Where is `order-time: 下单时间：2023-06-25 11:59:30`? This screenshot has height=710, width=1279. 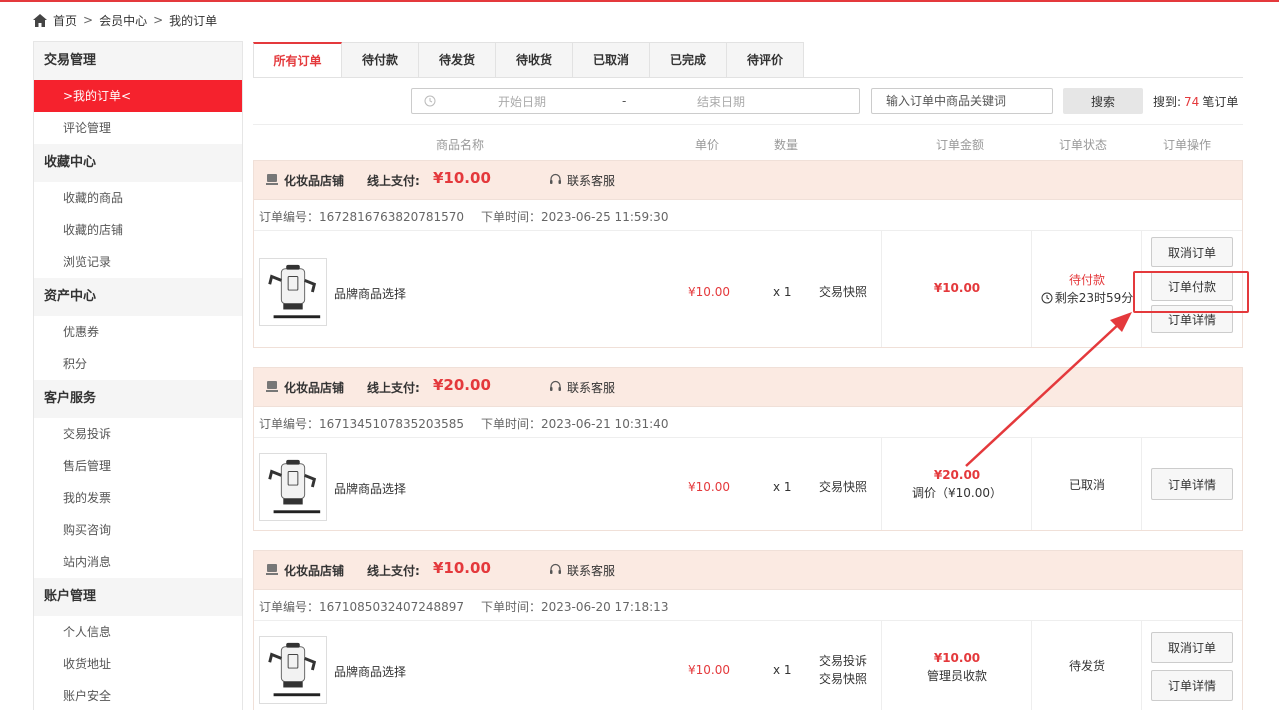
order-time: 下单时间：2023-06-25 11:59:30 is located at coordinates (575, 217).